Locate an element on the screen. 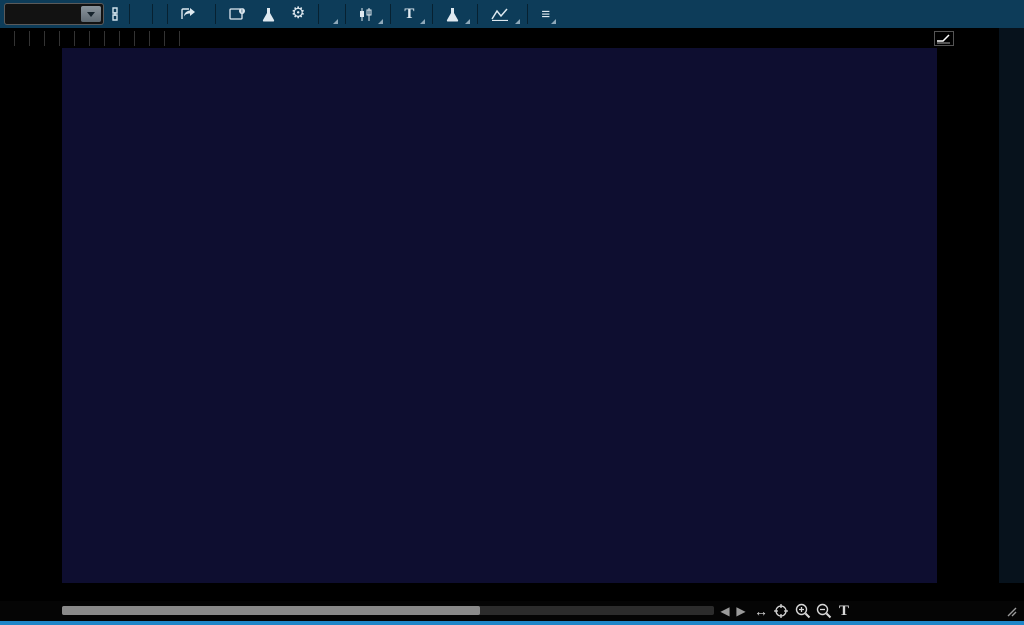  line-style-icon is located at coordinates (944, 38).